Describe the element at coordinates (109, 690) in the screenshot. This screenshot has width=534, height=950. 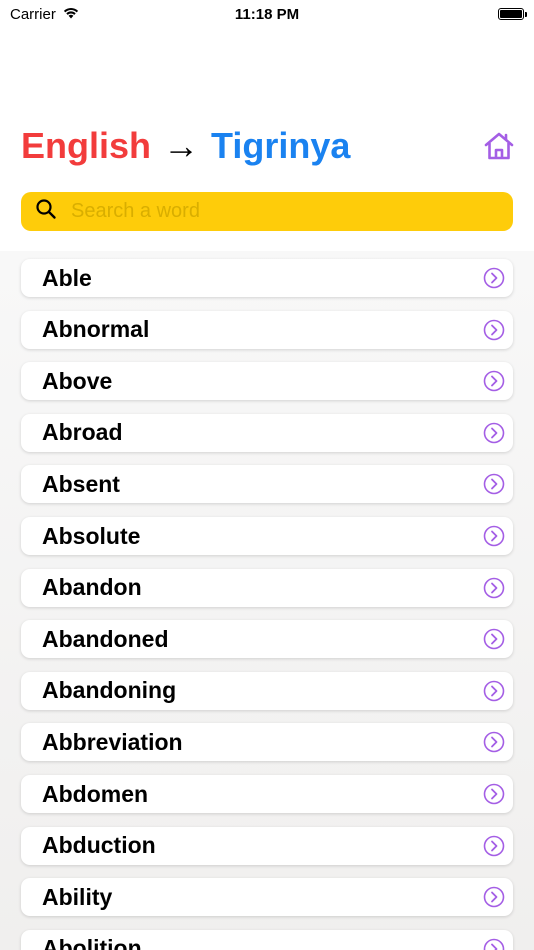
I see `word-label: Abandoning` at that location.